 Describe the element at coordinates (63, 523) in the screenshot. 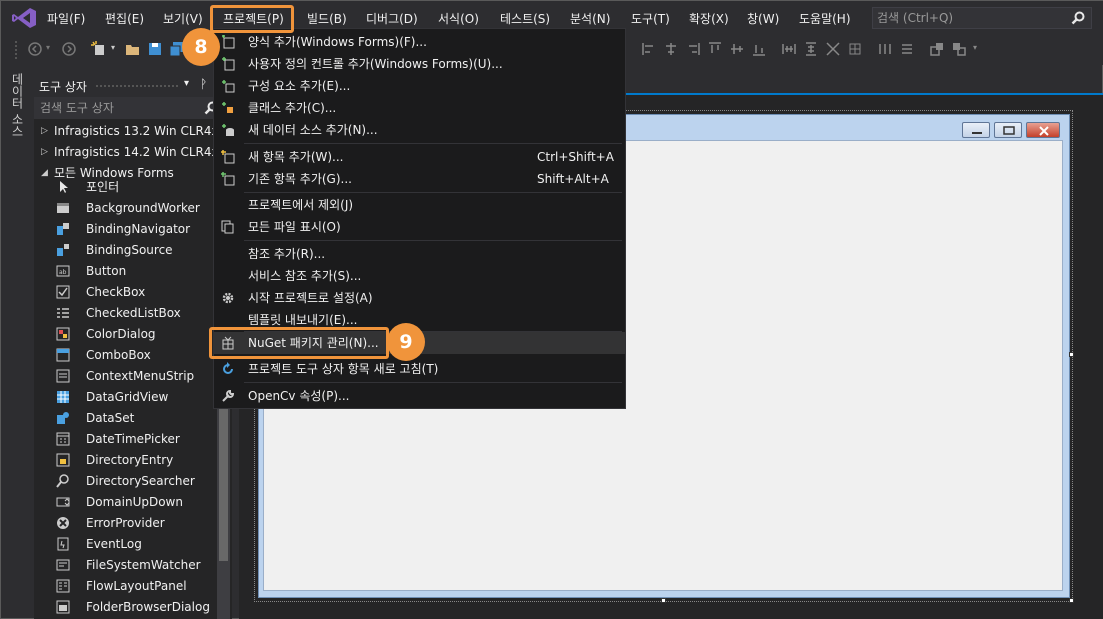

I see `error-provider-icon` at that location.